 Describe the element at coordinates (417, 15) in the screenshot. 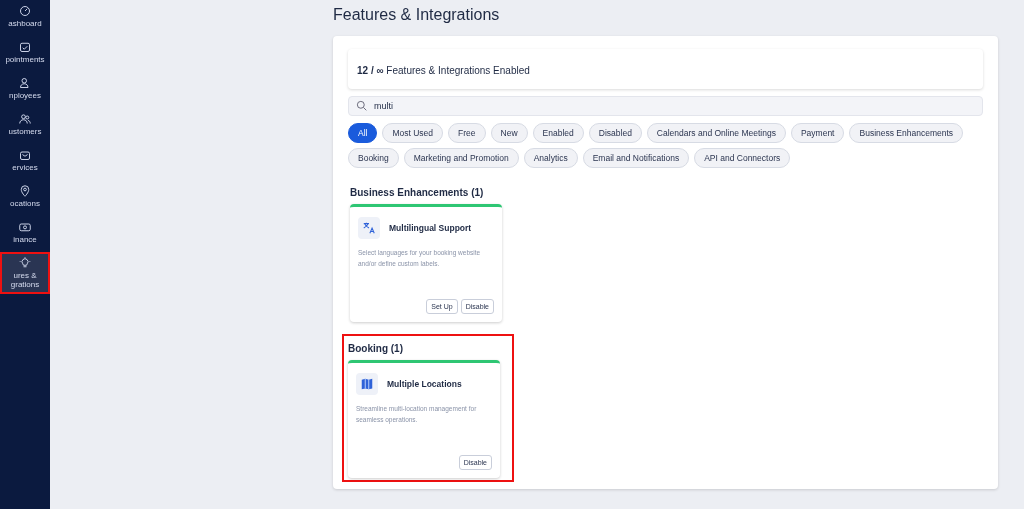

I see `page-title: Features & Integrations` at that location.